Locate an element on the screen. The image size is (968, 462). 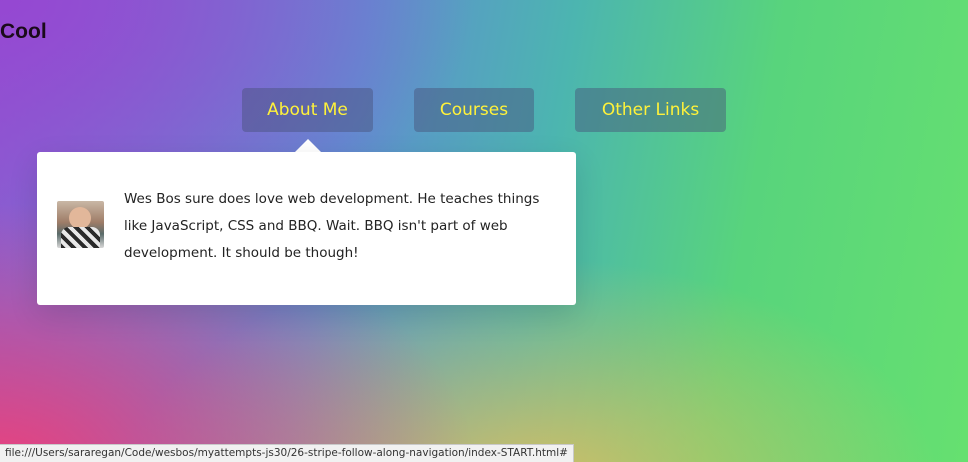
nav-item-other-links: Other Links is located at coordinates (650, 110).